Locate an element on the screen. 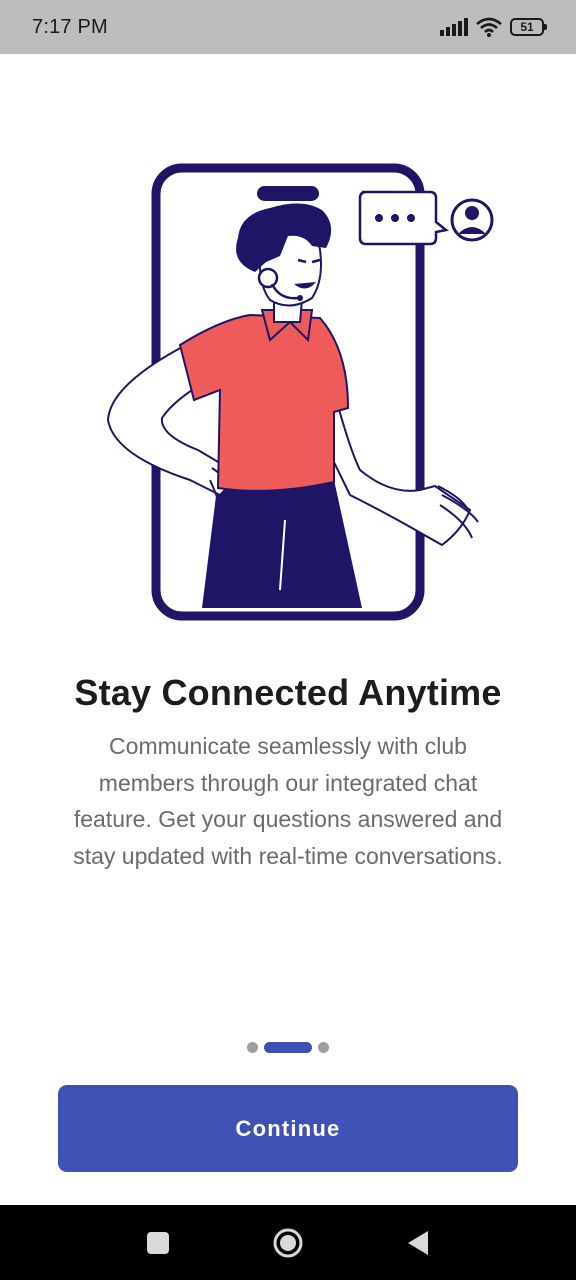 The height and width of the screenshot is (1280, 576). navigation-bar is located at coordinates (288, 1242).